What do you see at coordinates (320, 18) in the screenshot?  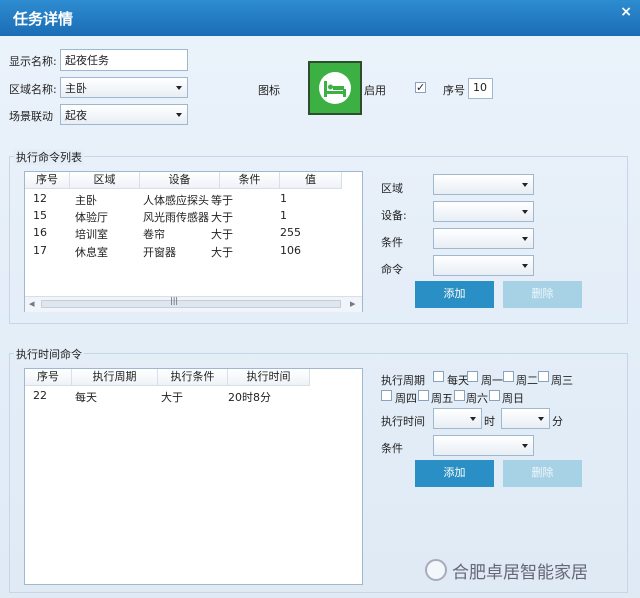 I see `title-bar` at bounding box center [320, 18].